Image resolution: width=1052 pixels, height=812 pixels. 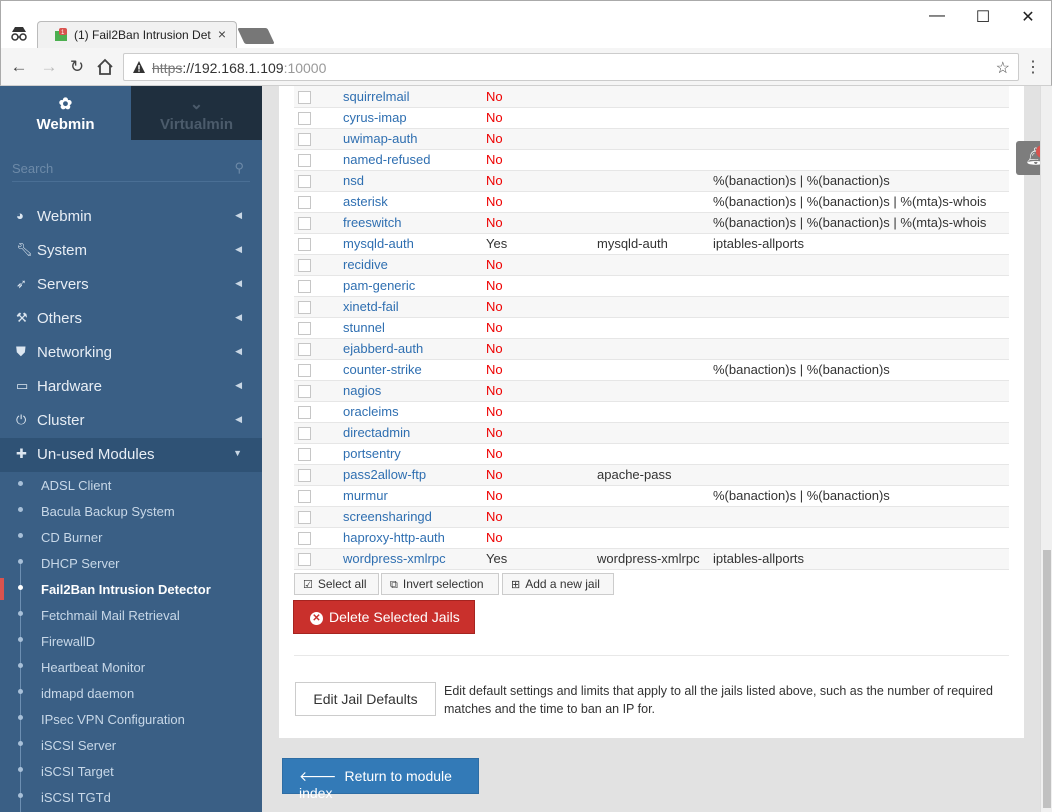 I want to click on sidebar-item-system: 🔧︎ System ◀, so click(x=131, y=251).